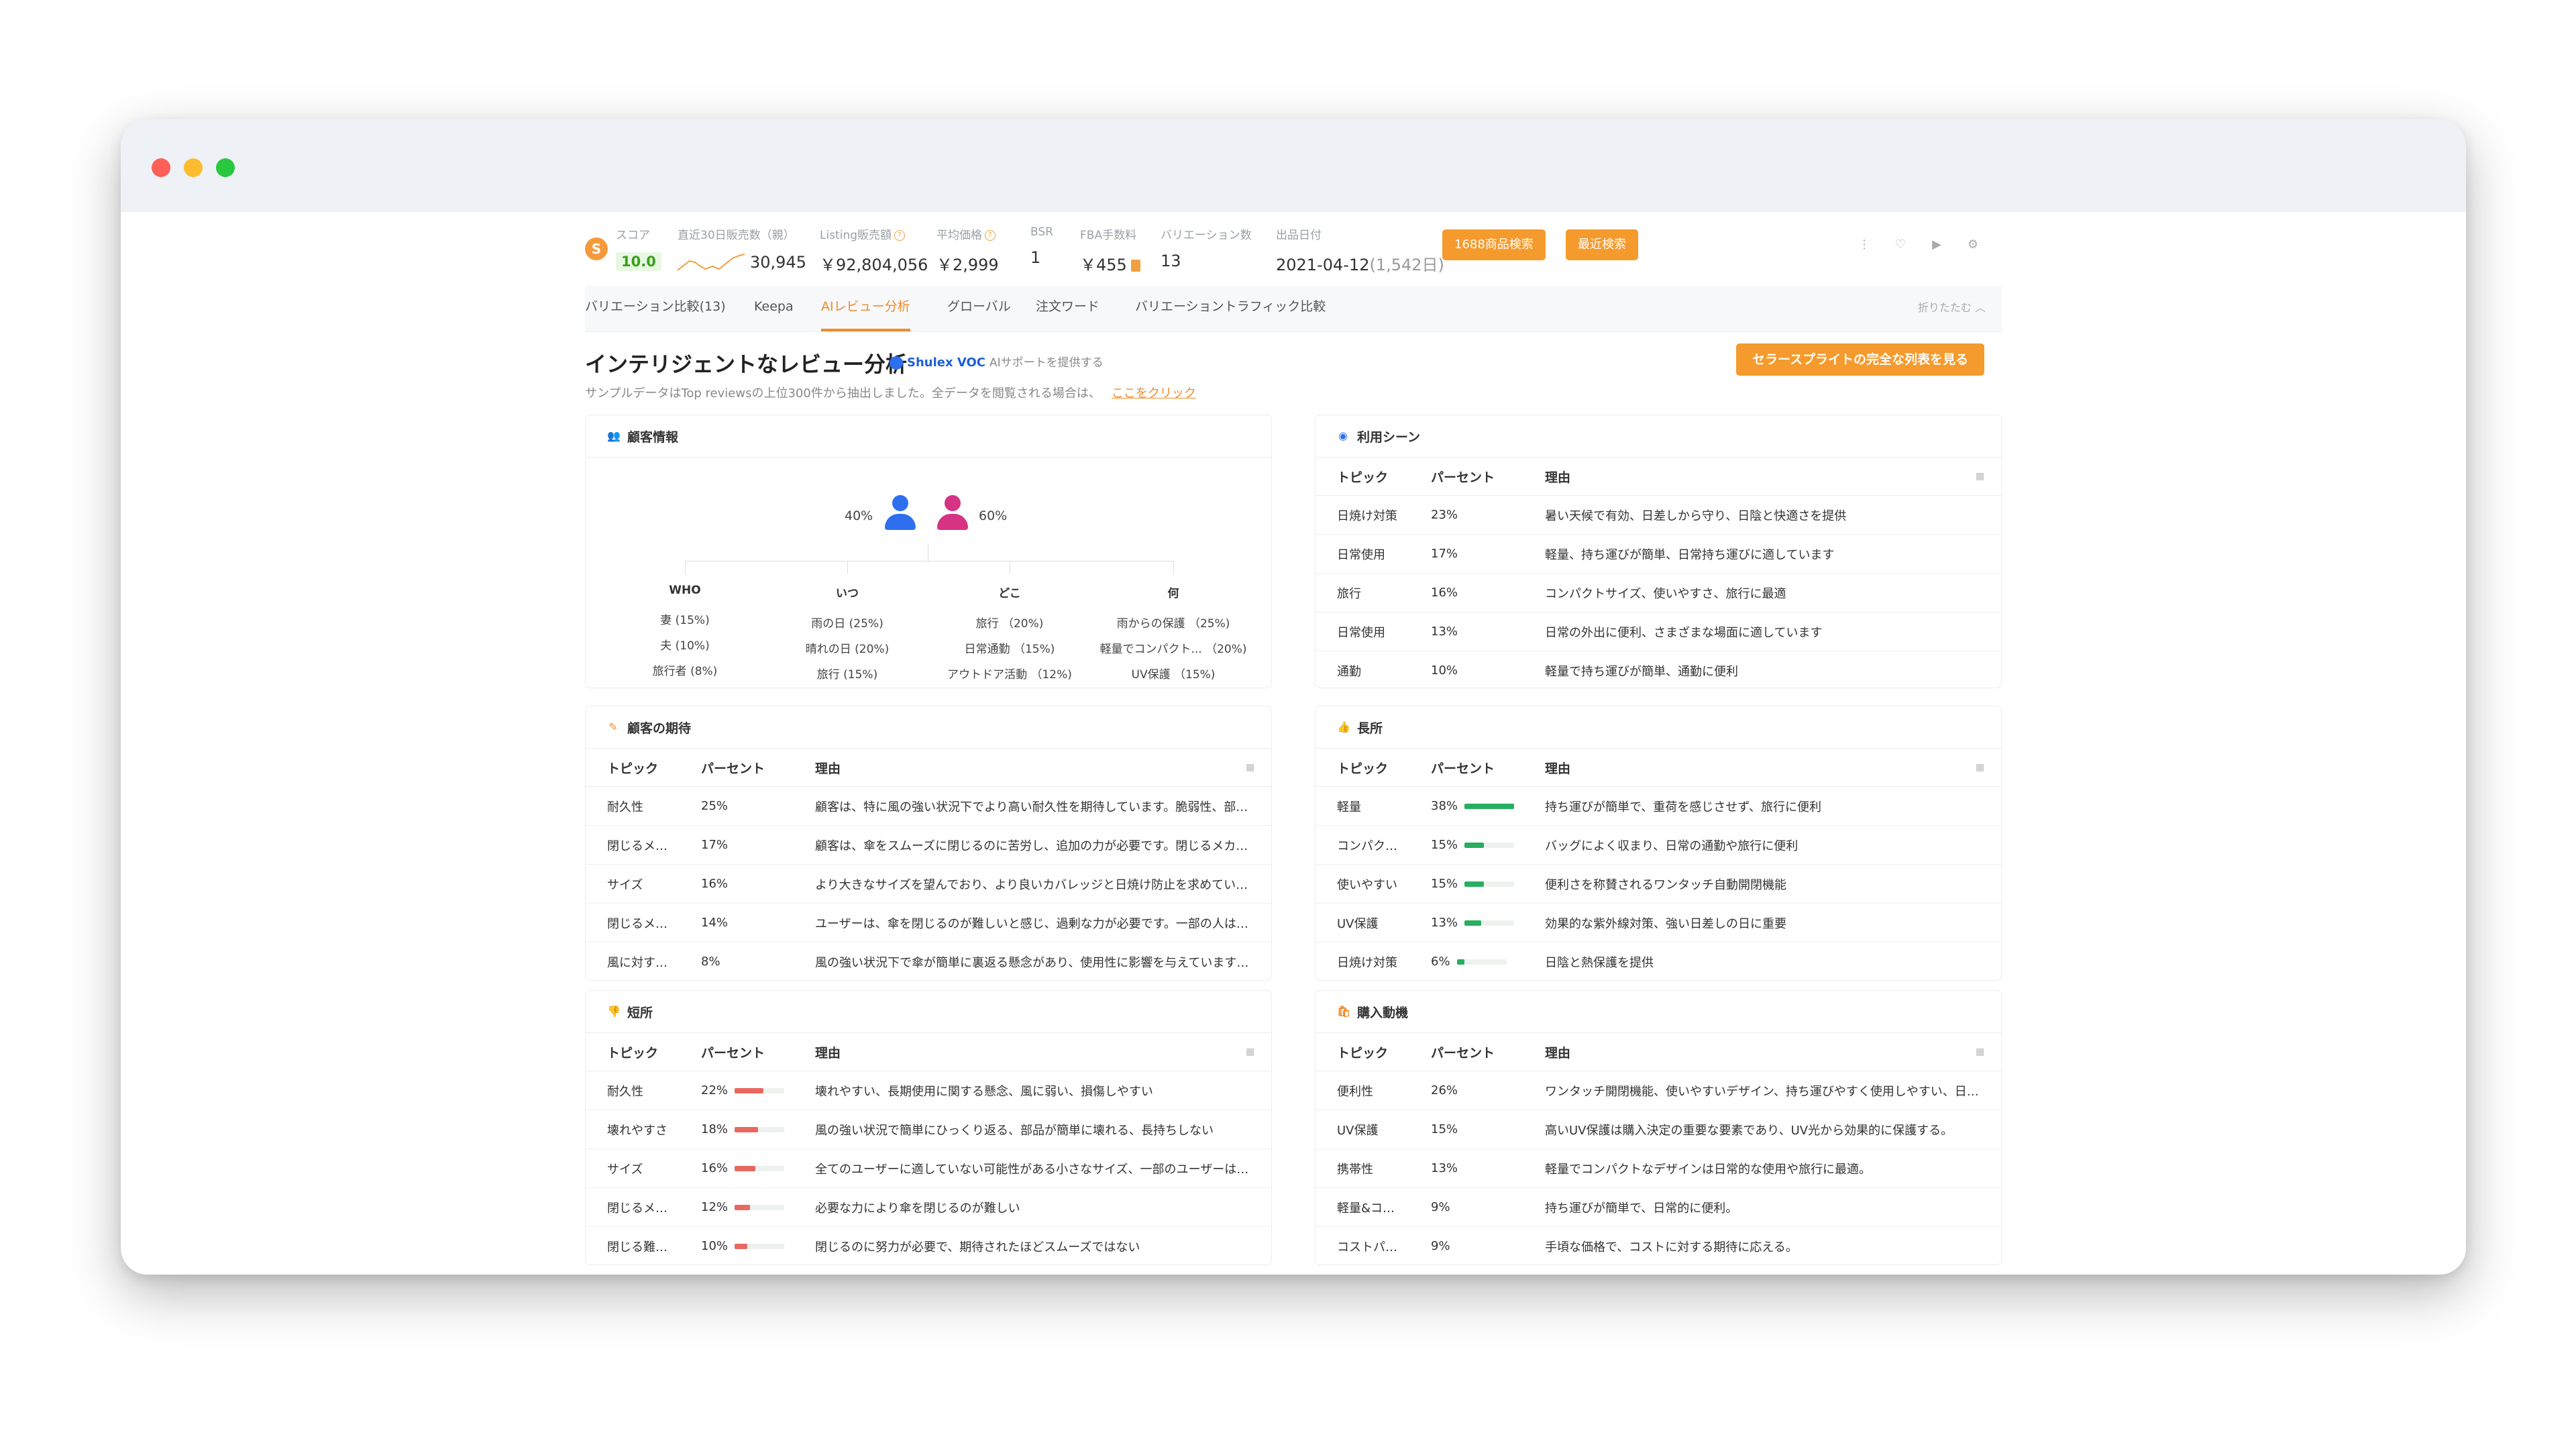 This screenshot has width=2576, height=1449. I want to click on reason-cell: 便利さを称賛されるワンタッチ自動開閉機能, so click(1665, 884).